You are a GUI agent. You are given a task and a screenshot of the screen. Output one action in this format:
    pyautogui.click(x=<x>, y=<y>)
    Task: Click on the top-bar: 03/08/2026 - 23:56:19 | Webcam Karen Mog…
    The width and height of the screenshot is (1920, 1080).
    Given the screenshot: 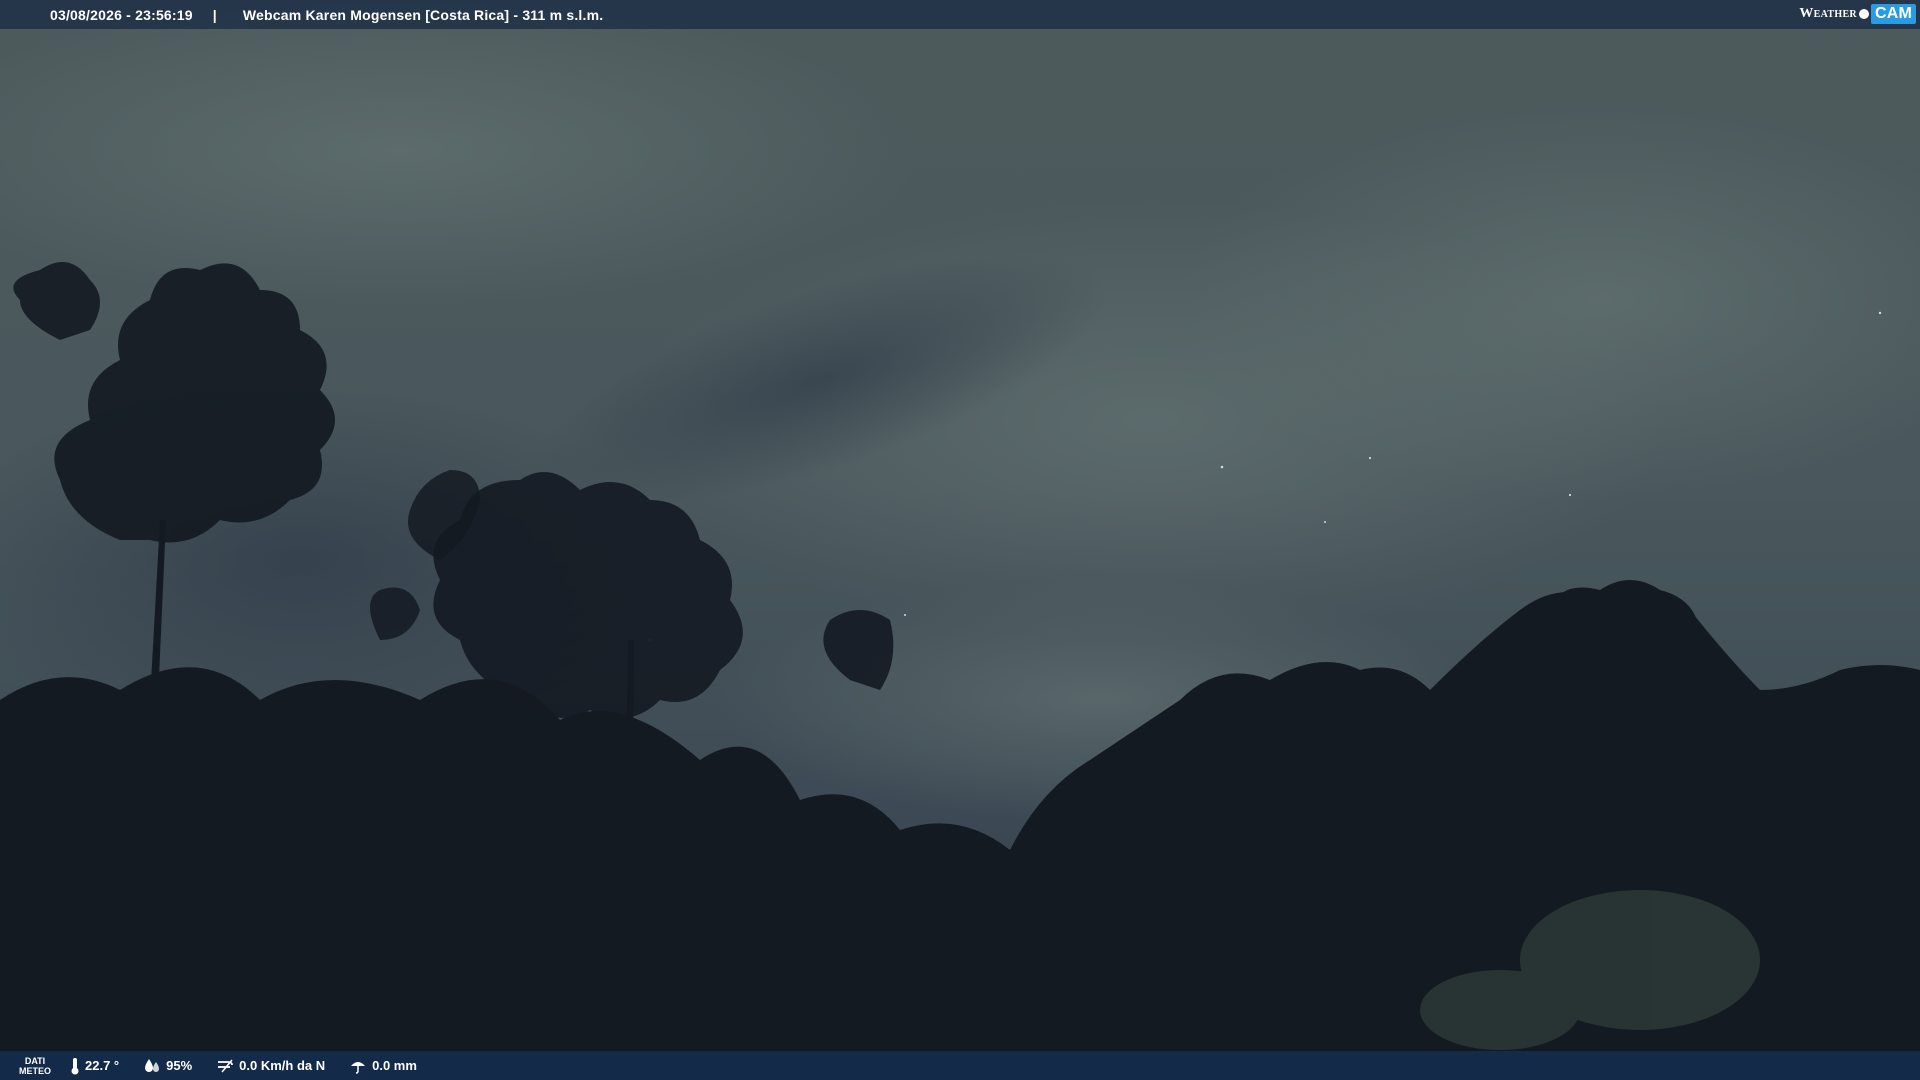 What is the action you would take?
    pyautogui.click(x=960, y=14)
    